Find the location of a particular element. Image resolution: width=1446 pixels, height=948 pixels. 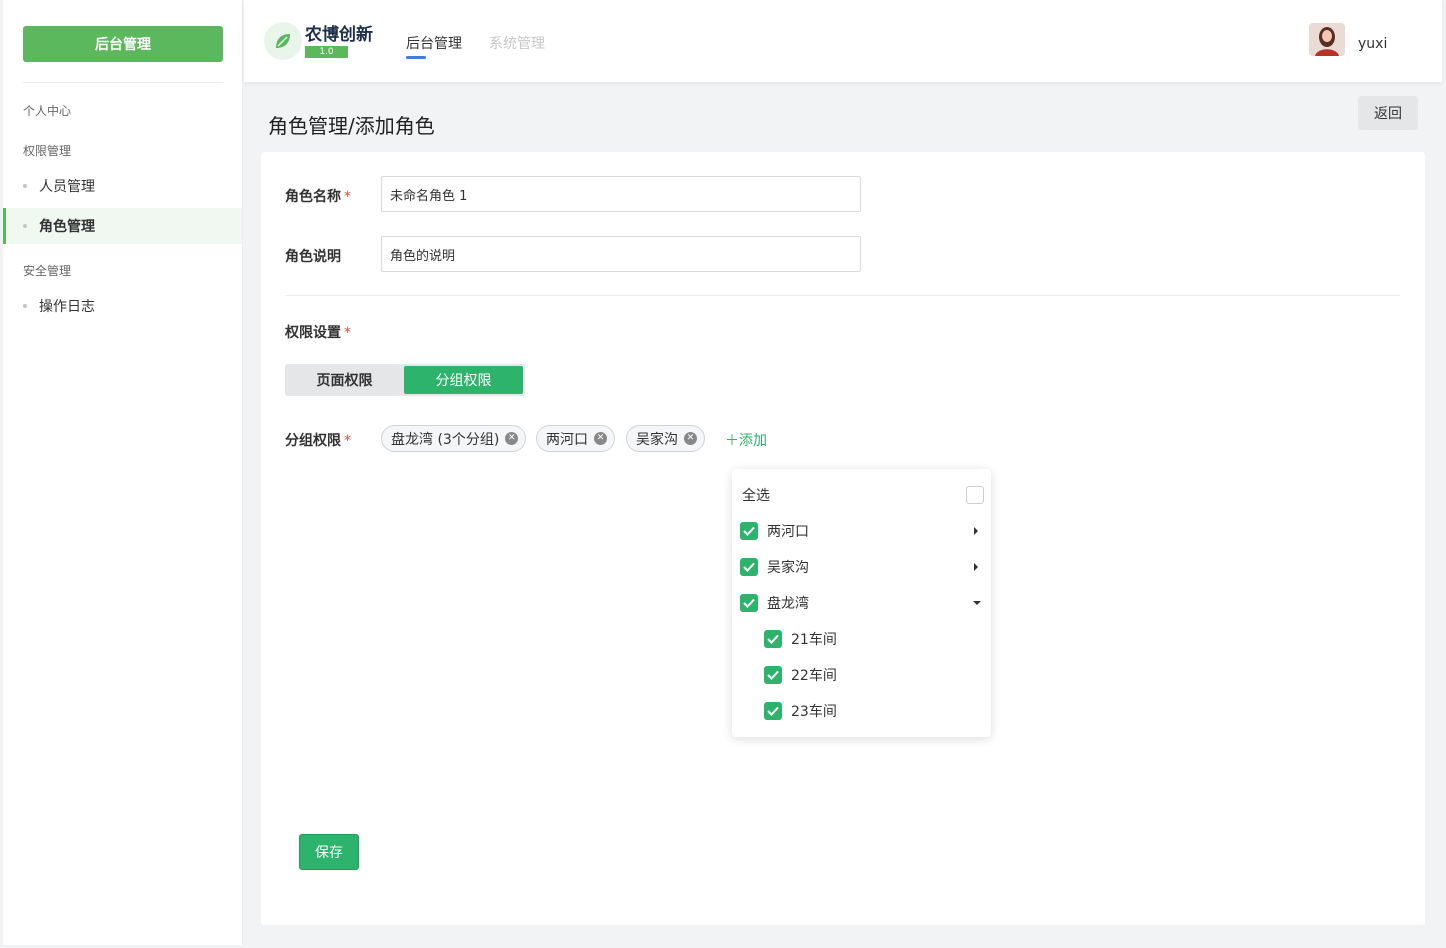

leaf-logo-icon is located at coordinates (283, 41).